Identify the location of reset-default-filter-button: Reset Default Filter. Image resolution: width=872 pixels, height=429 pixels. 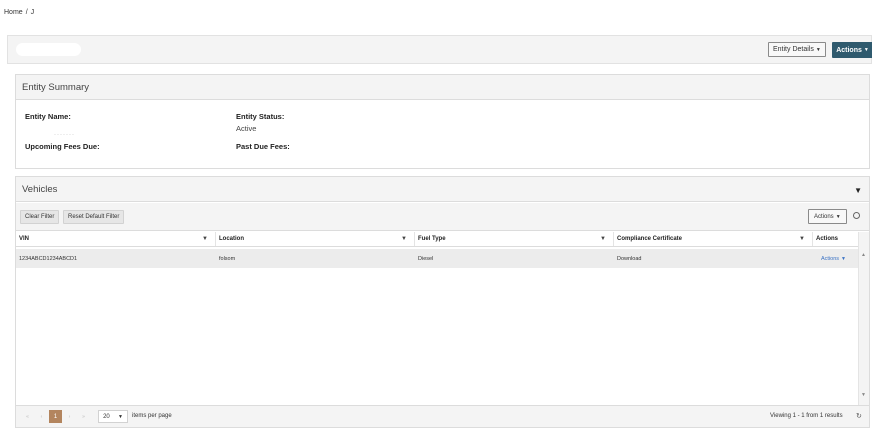
(94, 217).